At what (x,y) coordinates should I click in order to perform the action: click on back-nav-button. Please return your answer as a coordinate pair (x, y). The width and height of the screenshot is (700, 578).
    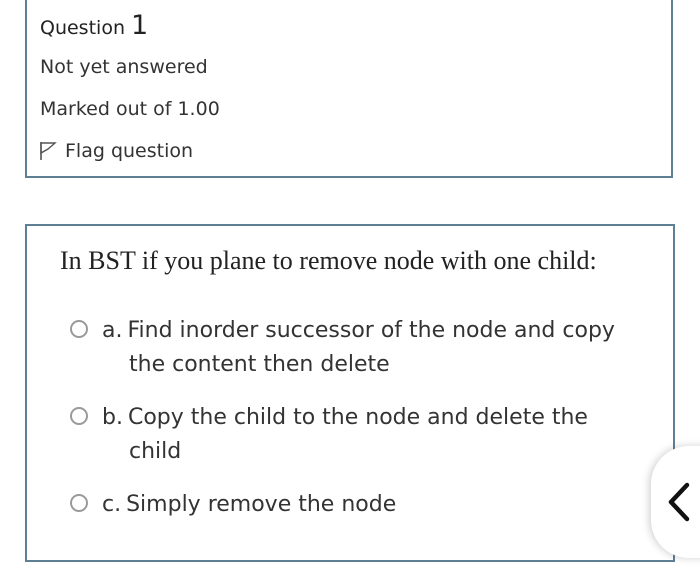
    Looking at the image, I should click on (675, 502).